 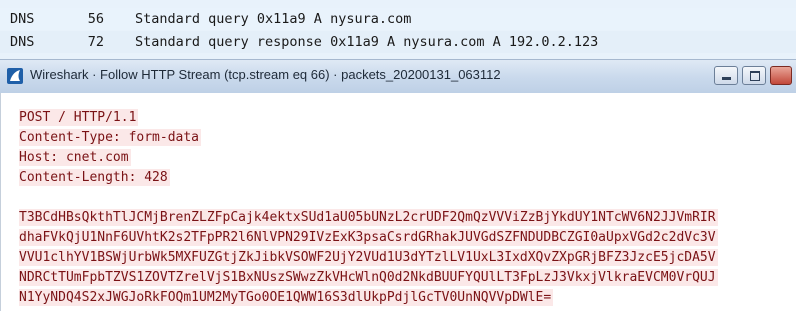 What do you see at coordinates (726, 75) in the screenshot?
I see `minimize-button` at bounding box center [726, 75].